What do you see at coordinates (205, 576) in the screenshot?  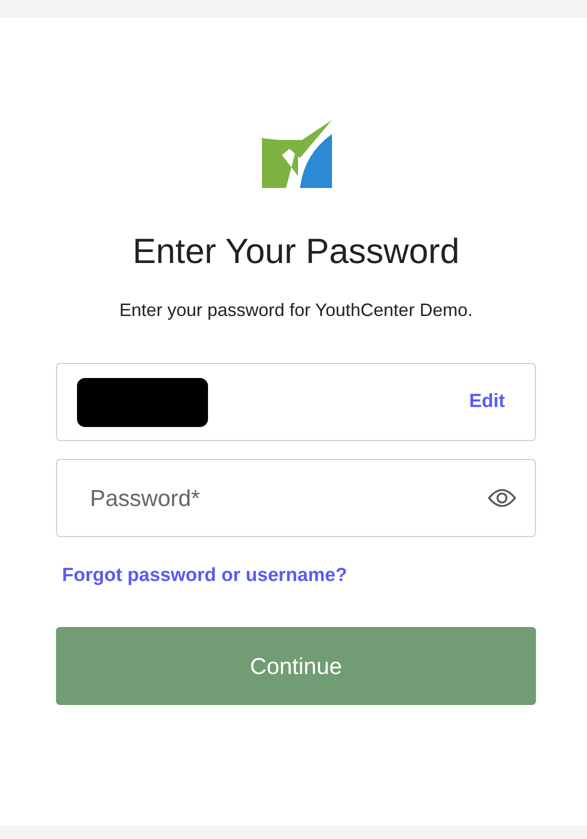 I see `forgot-password-link: Forgot password or username?` at bounding box center [205, 576].